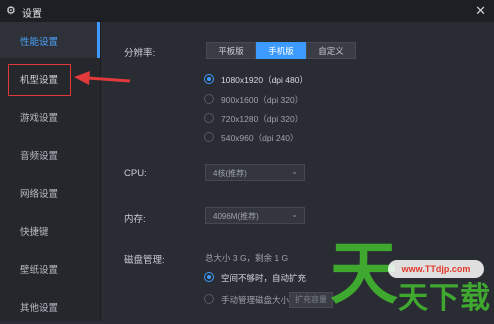 Image resolution: width=494 pixels, height=324 pixels. What do you see at coordinates (230, 173) in the screenshot?
I see `cpu-value: 4核(推荐)` at bounding box center [230, 173].